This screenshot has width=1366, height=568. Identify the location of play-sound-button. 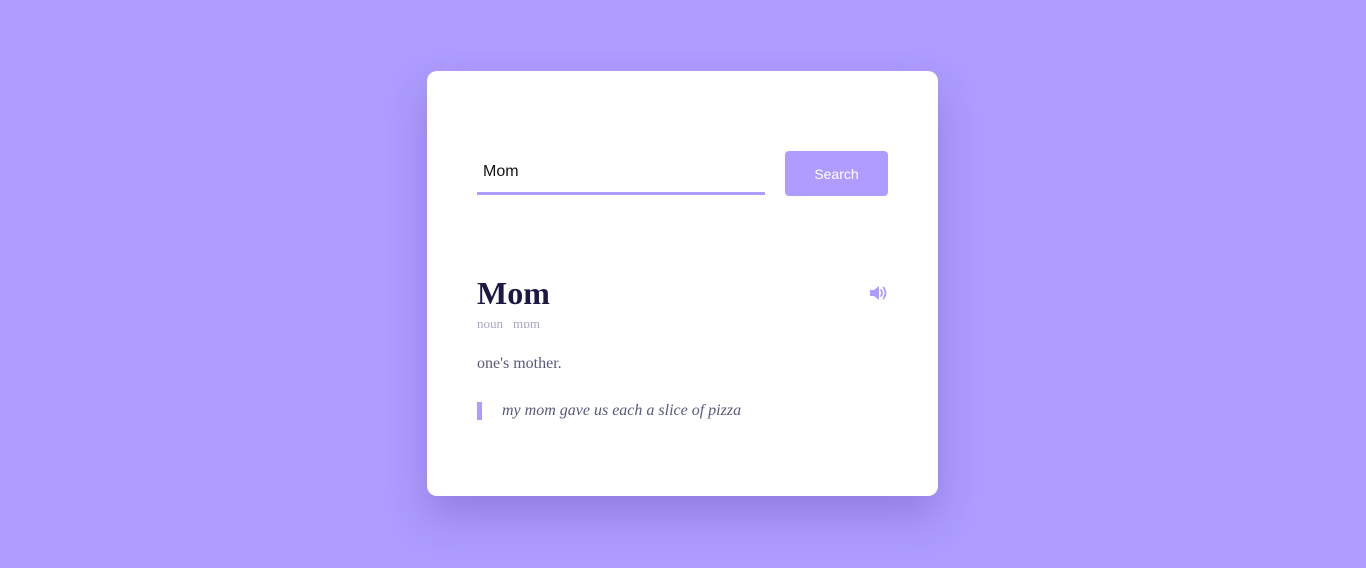
(878, 293).